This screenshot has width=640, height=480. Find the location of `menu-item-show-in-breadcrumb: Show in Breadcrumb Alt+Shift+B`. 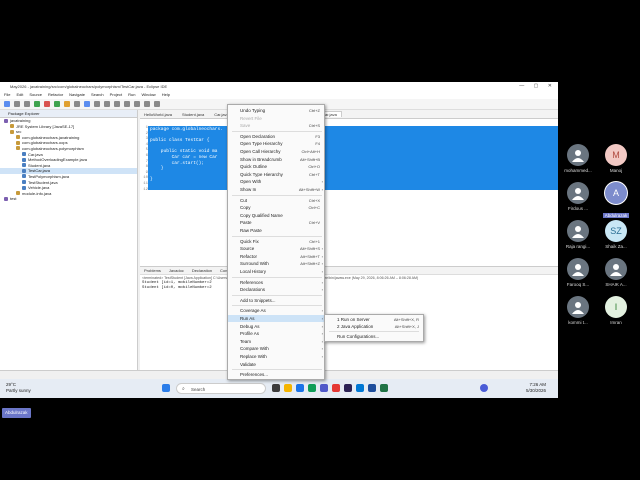

menu-item-show-in-breadcrumb: Show in Breadcrumb Alt+Shift+B is located at coordinates (277, 159).